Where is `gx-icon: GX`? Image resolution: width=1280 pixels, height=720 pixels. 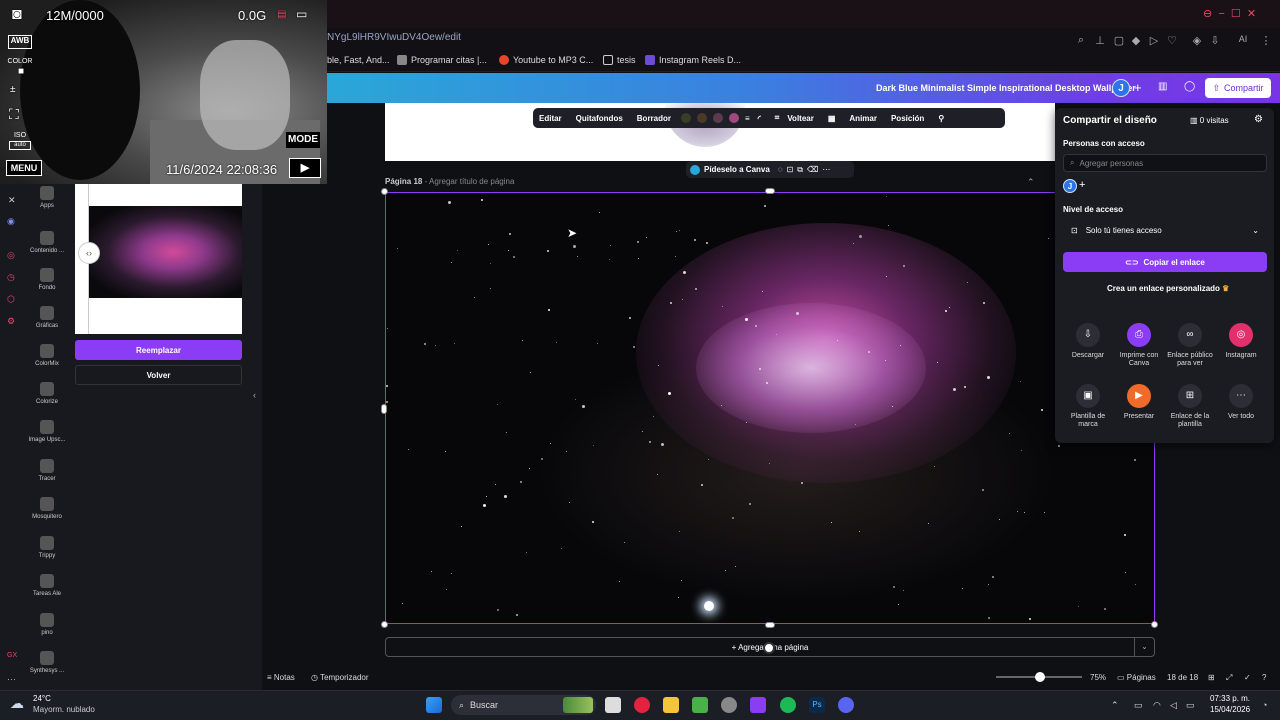
gx-icon: GX is located at coordinates (12, 655).